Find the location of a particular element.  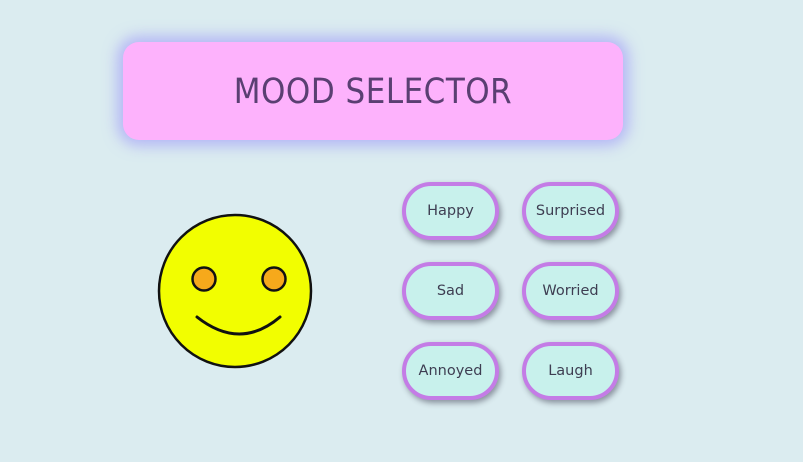

mood-button-annoyed: Annoyed is located at coordinates (450, 371).